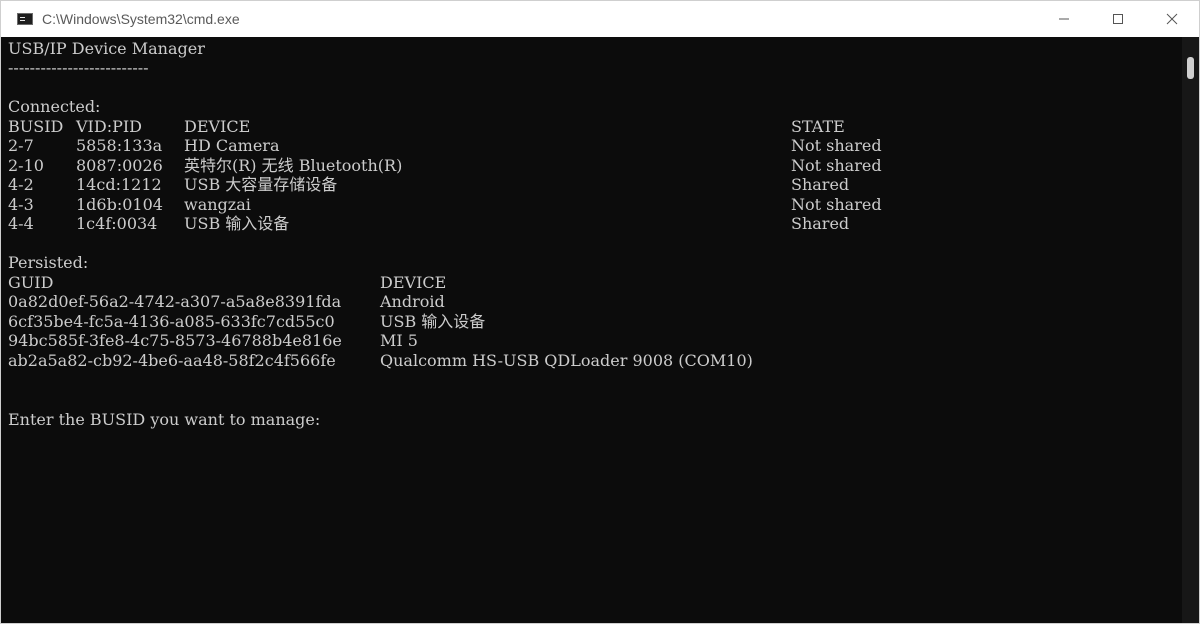 The height and width of the screenshot is (624, 1200). What do you see at coordinates (1190, 330) in the screenshot?
I see `vertical-scrollbar` at bounding box center [1190, 330].